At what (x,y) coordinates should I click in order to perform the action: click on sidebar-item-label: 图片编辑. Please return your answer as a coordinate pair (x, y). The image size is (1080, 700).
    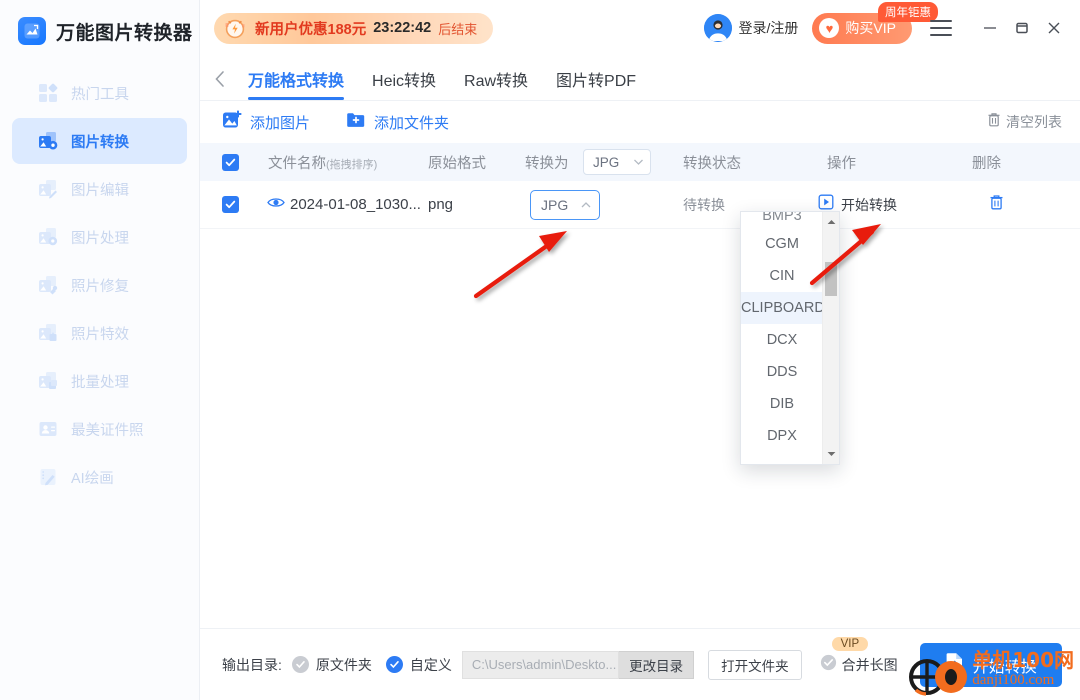
    Looking at the image, I should click on (100, 190).